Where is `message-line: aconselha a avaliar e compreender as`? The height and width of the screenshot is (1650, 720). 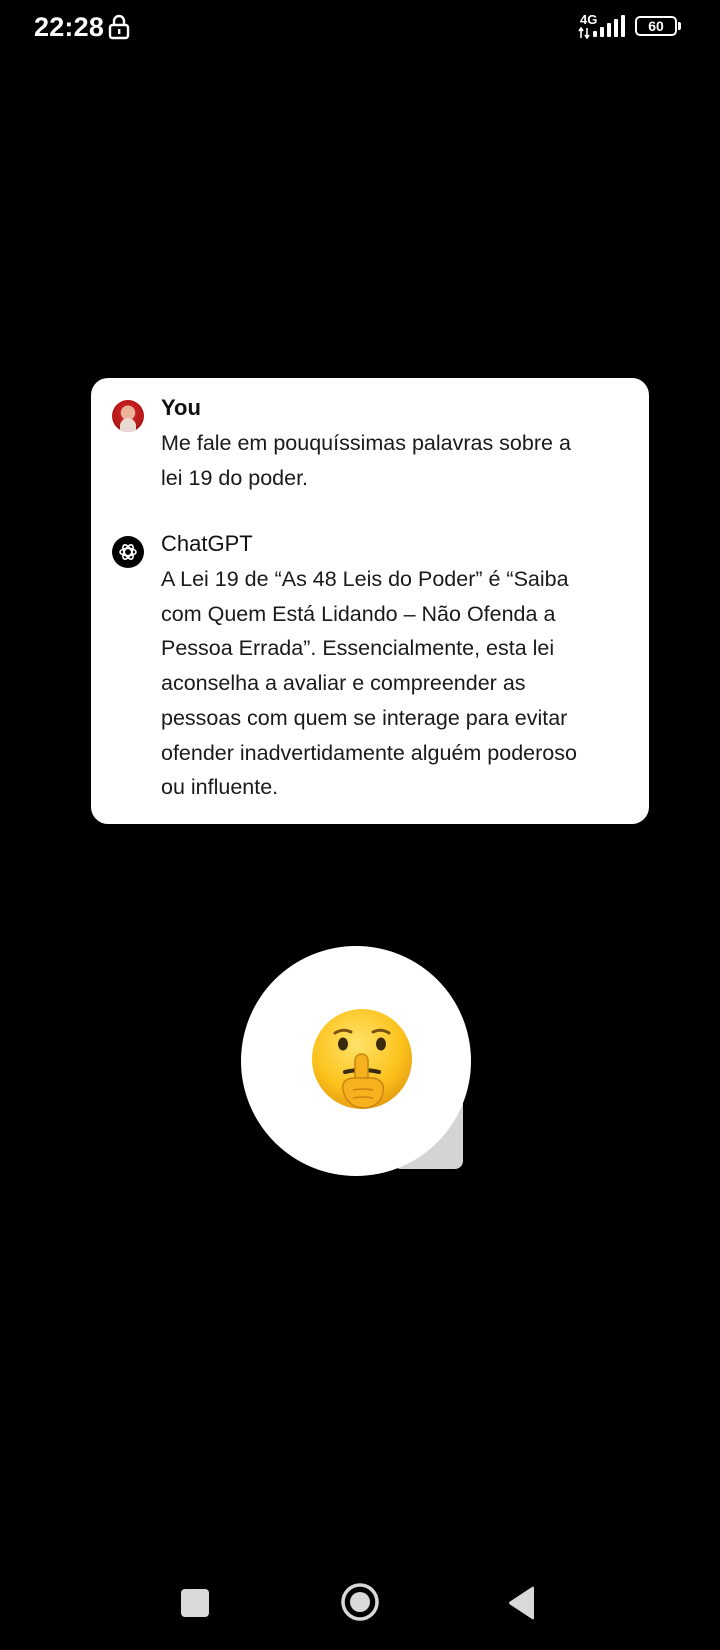 message-line: aconselha a avaliar e compreender as is located at coordinates (343, 683).